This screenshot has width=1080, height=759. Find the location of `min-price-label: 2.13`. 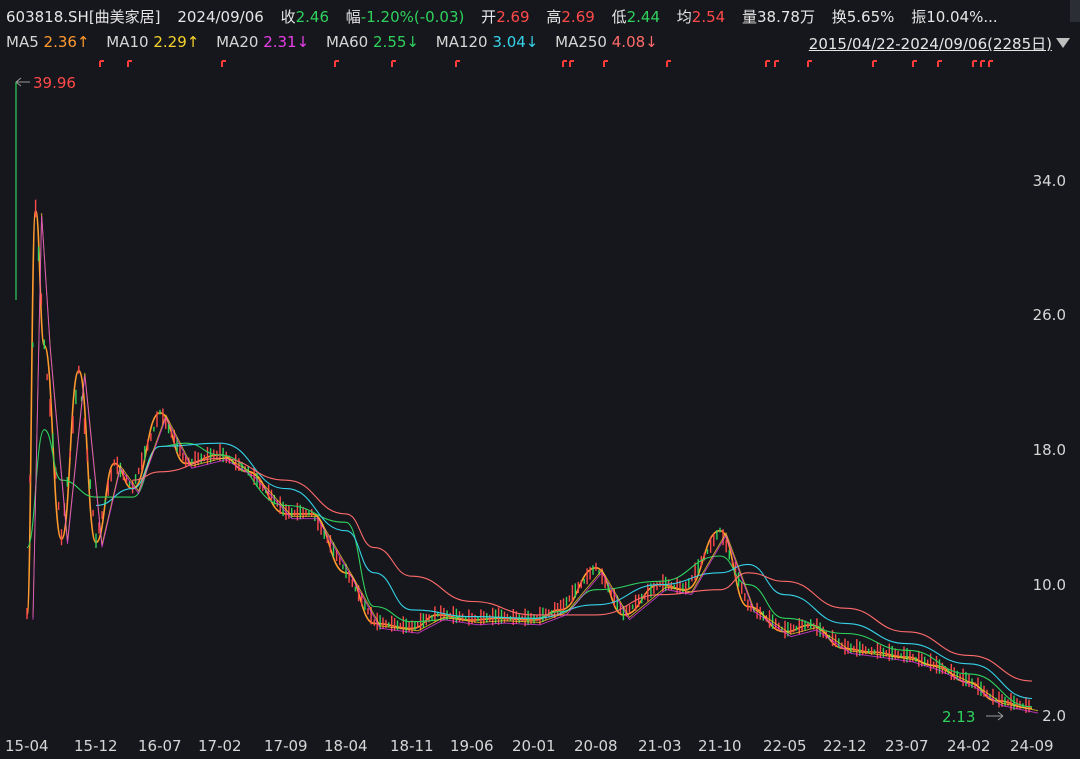

min-price-label: 2.13 is located at coordinates (958, 717).